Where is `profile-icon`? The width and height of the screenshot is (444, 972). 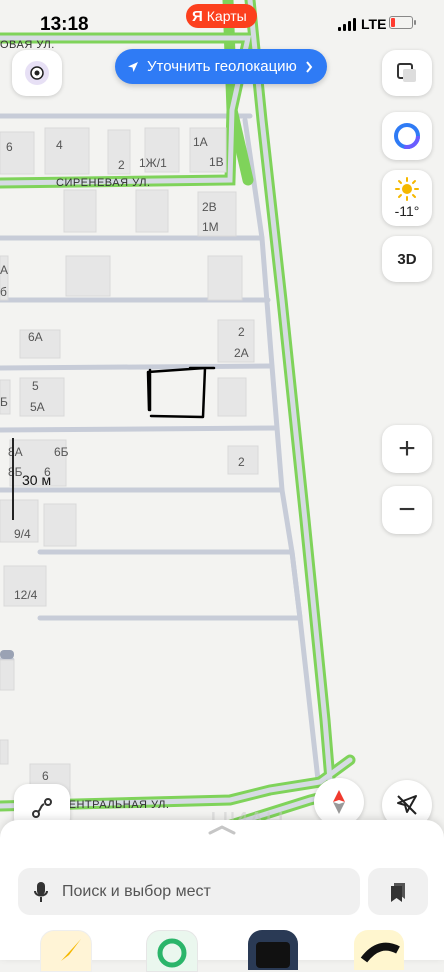
profile-icon is located at coordinates (37, 73).